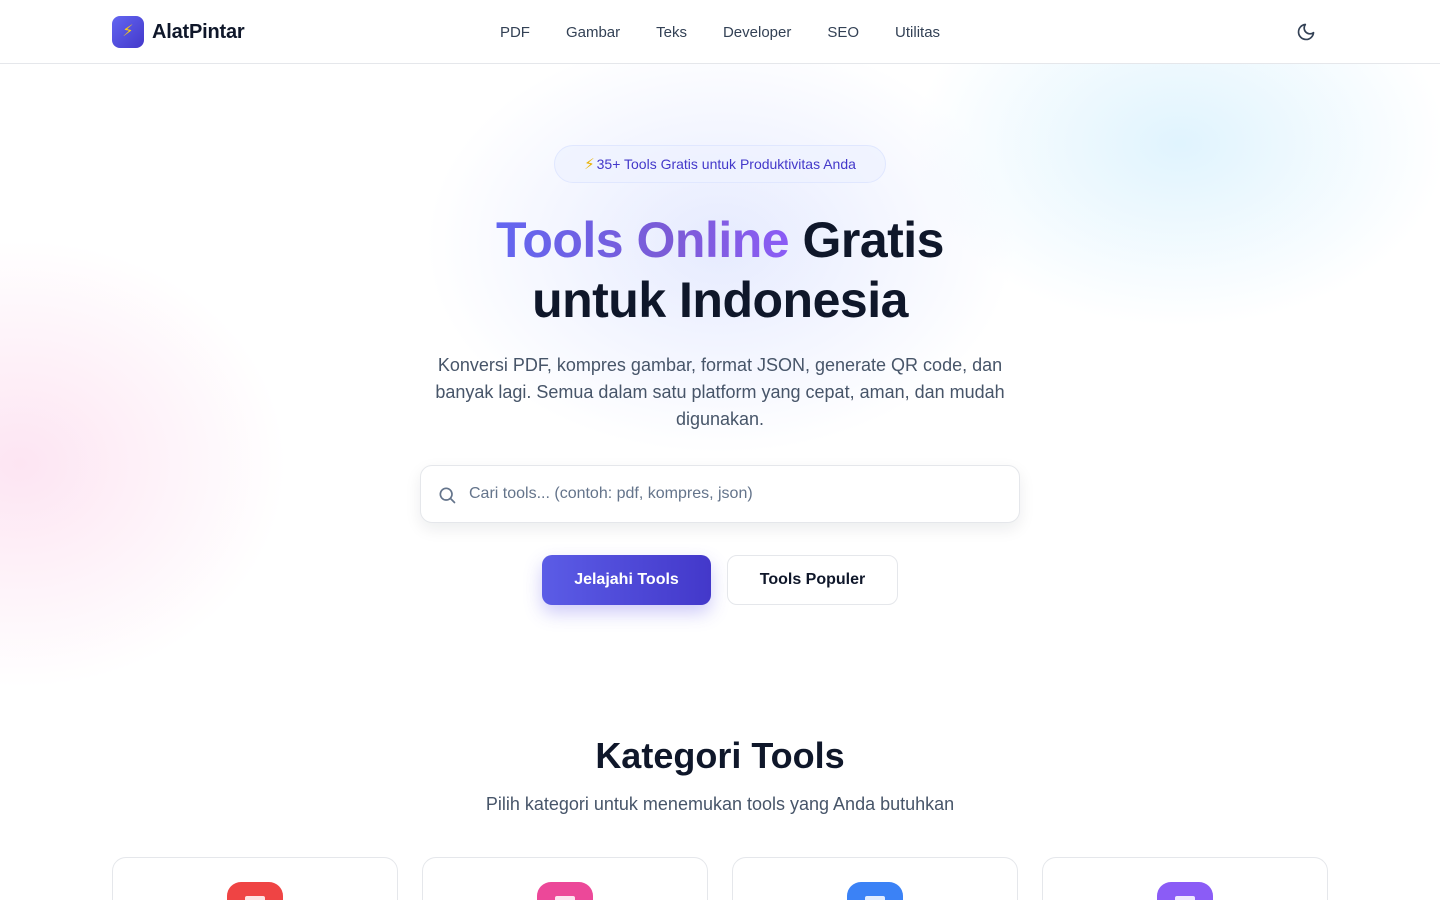 The width and height of the screenshot is (1440, 900). What do you see at coordinates (1185, 878) in the screenshot?
I see `category-card-developer` at bounding box center [1185, 878].